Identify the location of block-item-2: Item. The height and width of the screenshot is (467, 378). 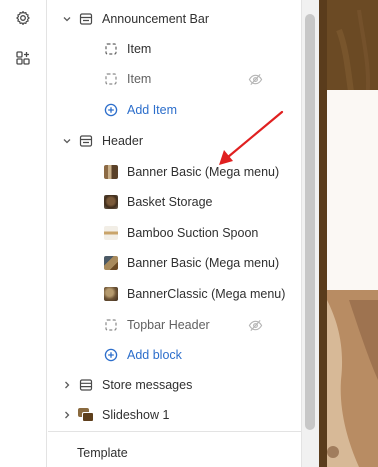
(174, 79).